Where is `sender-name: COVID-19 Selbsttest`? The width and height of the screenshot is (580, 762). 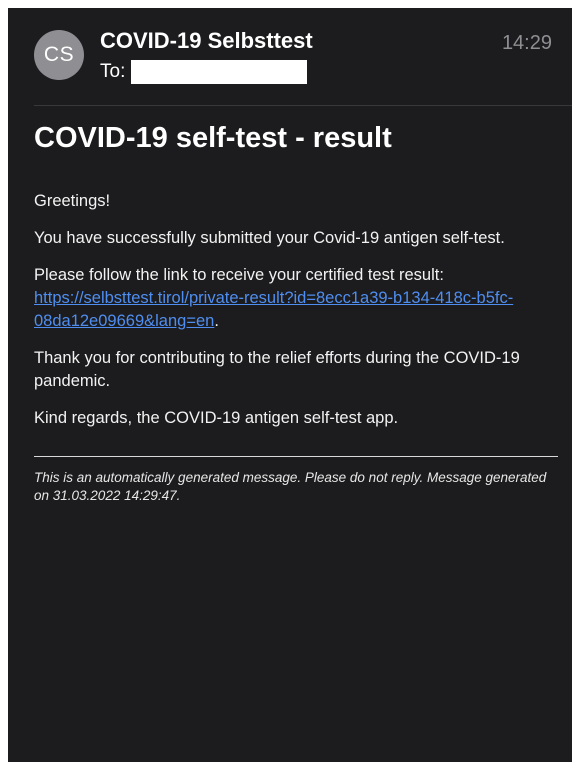 sender-name: COVID-19 Selbsttest is located at coordinates (206, 41).